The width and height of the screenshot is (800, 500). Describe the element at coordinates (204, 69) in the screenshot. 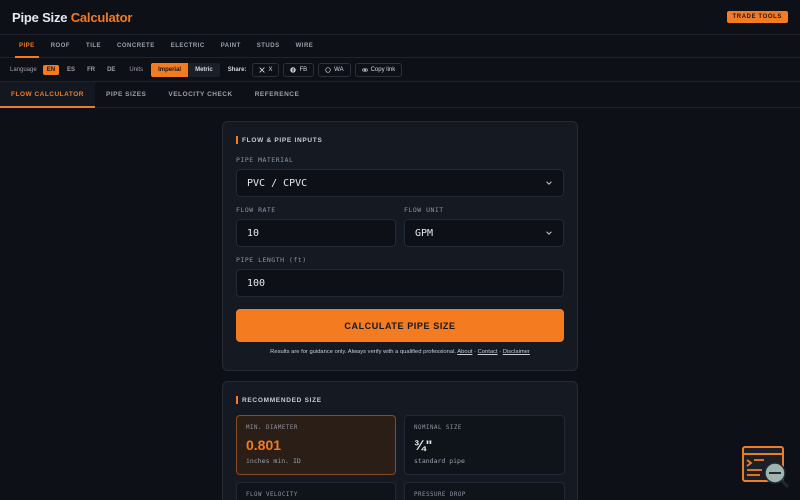

I see `unit-metric: Metric` at that location.